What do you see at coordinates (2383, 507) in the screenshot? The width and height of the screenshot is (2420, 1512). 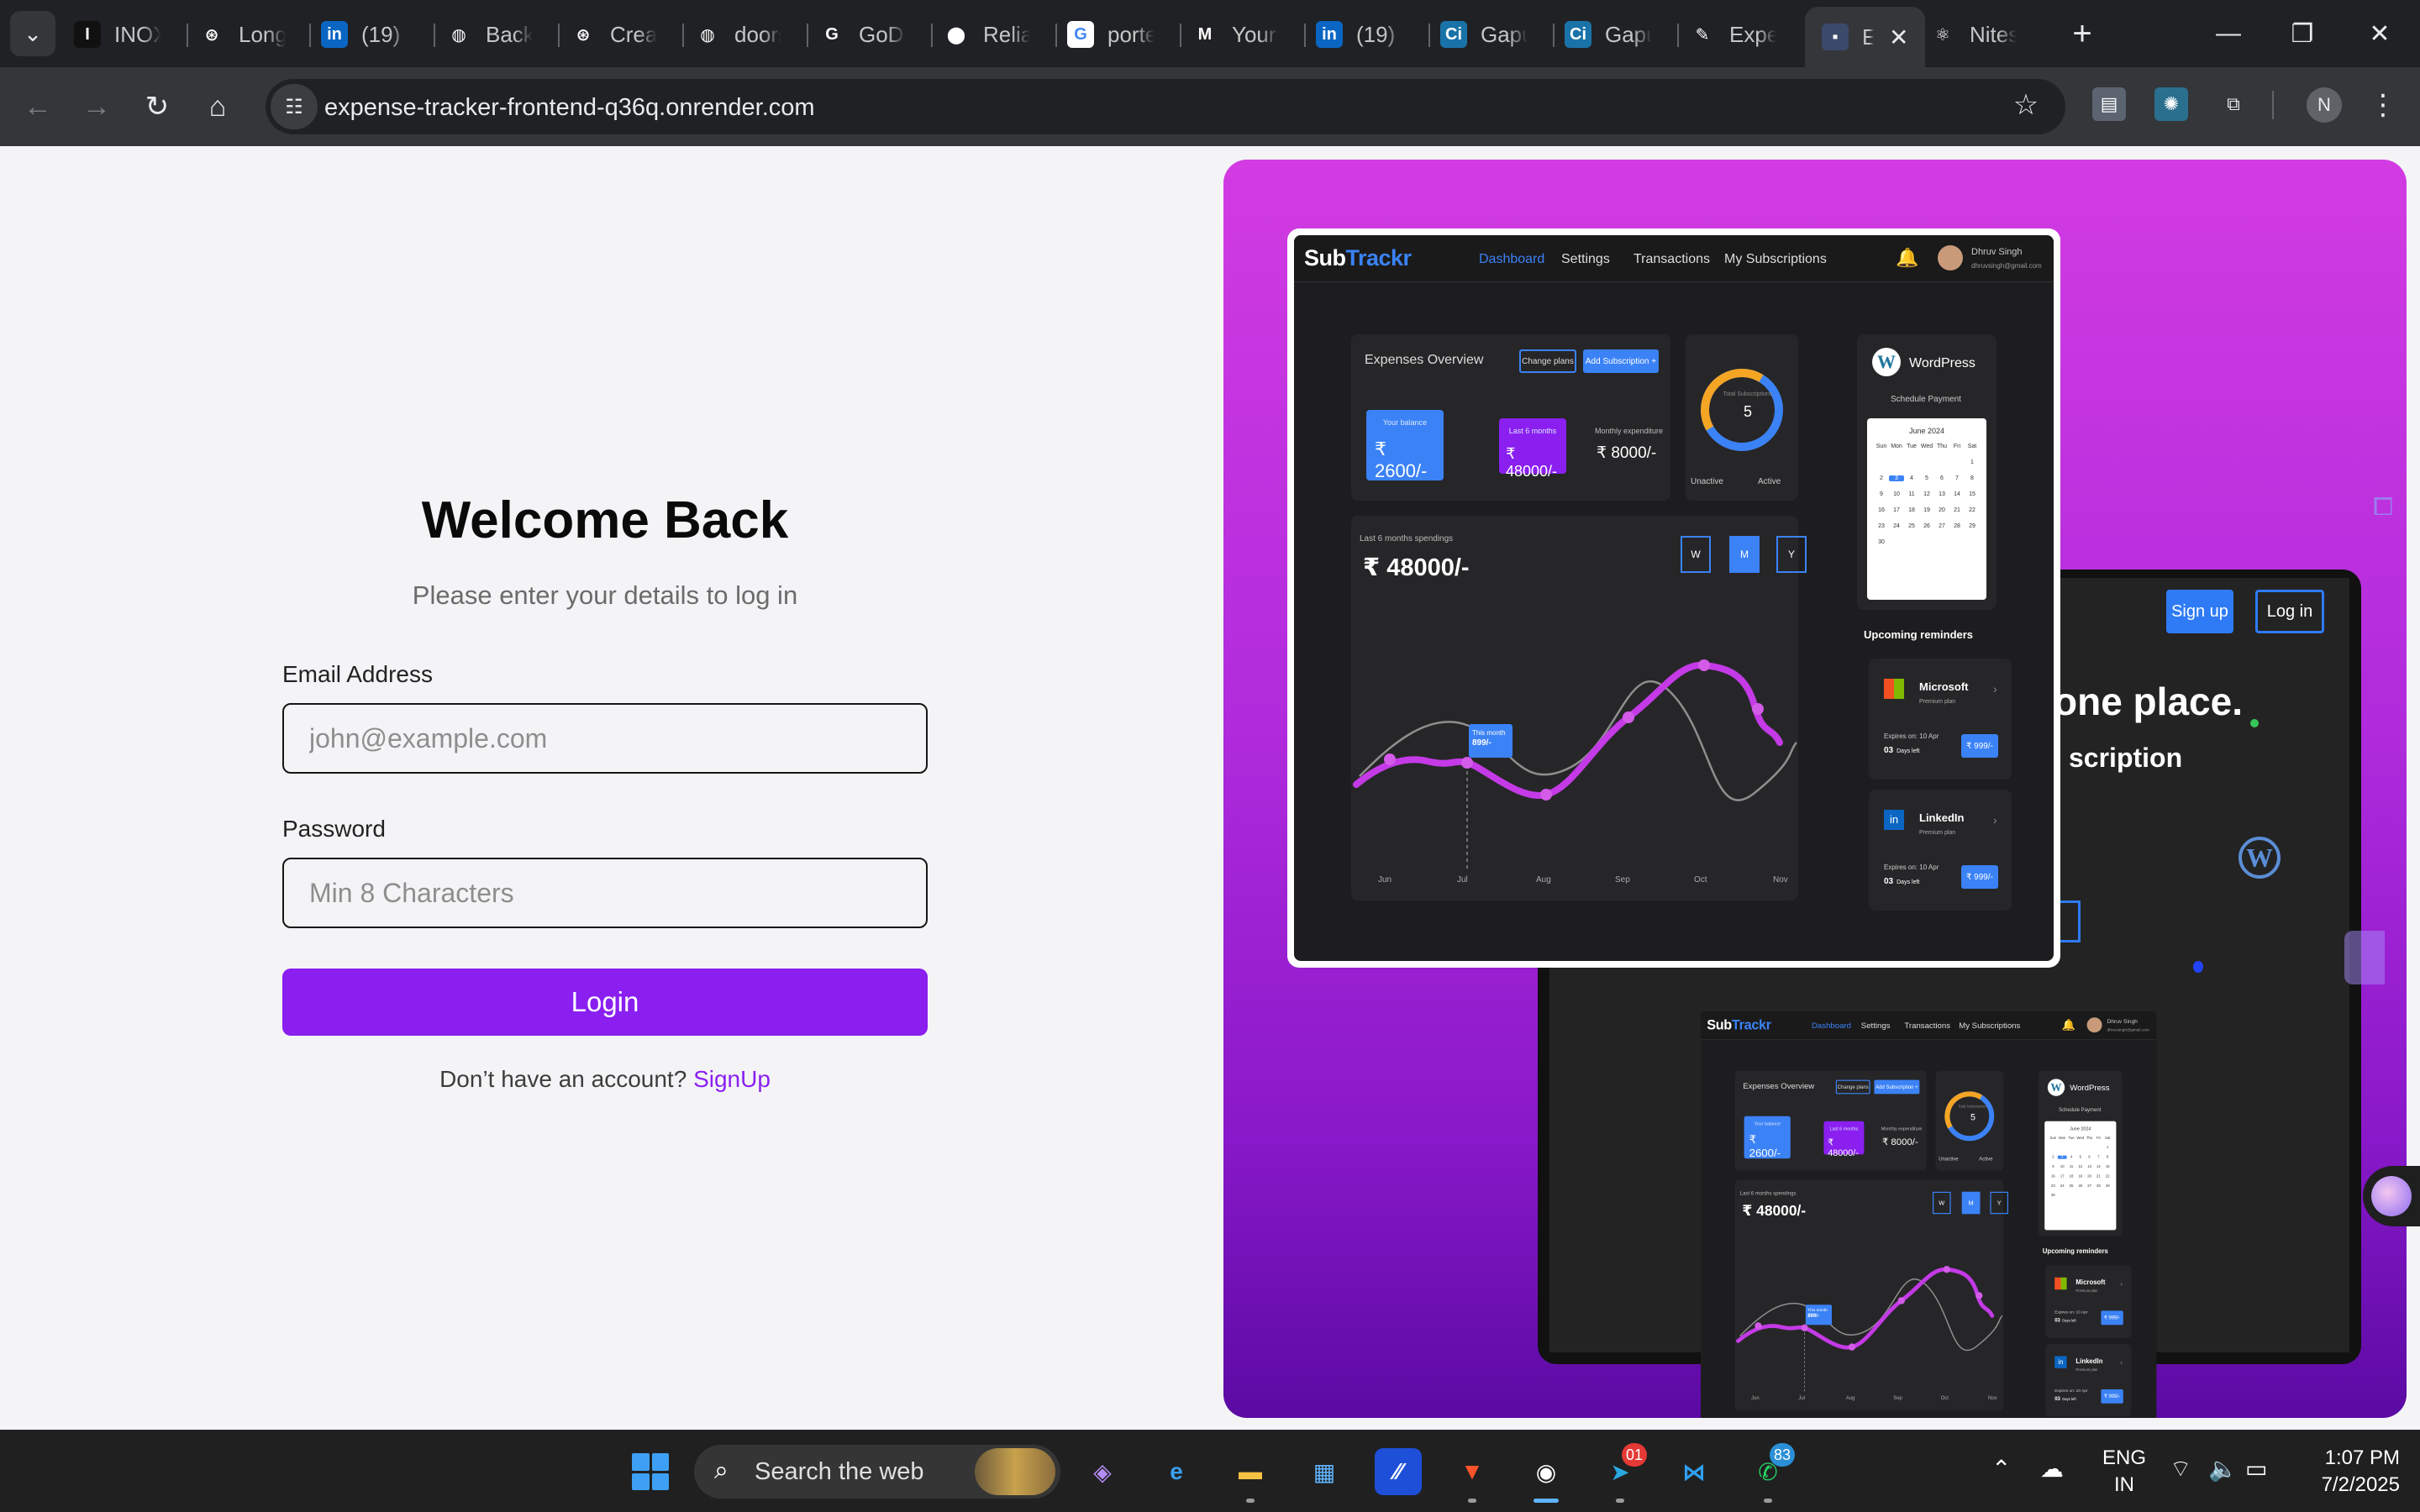 I see `crop-icon: ⧠` at bounding box center [2383, 507].